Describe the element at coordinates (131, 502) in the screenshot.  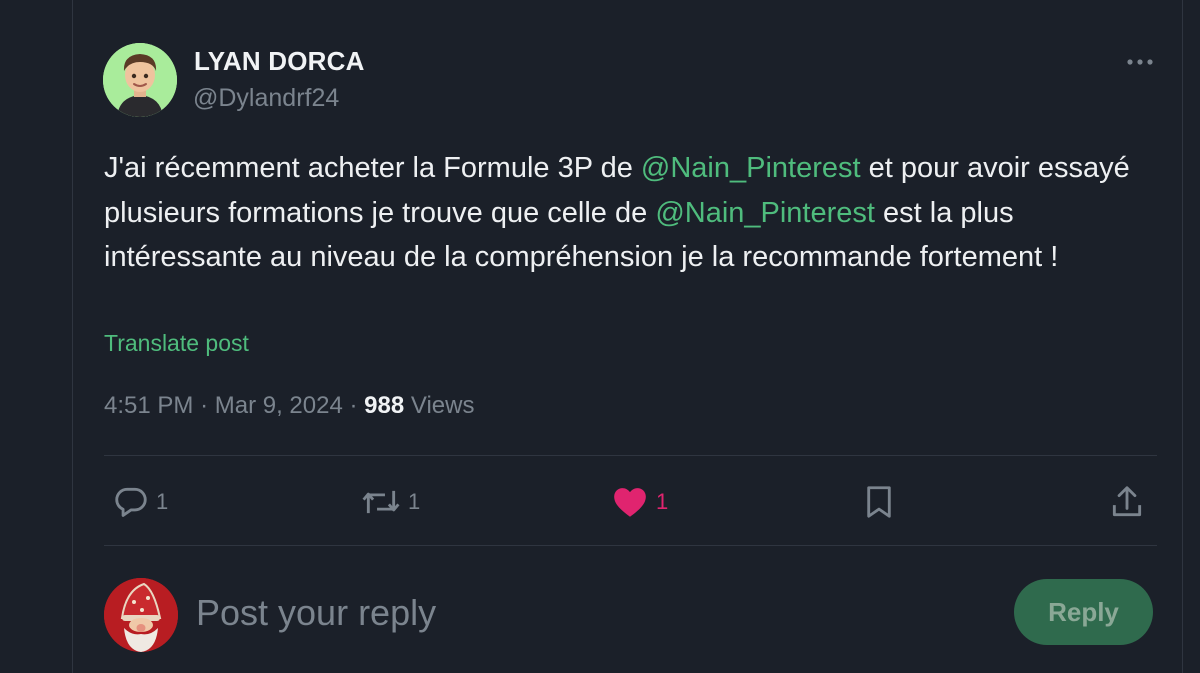
I see `reply-icon` at that location.